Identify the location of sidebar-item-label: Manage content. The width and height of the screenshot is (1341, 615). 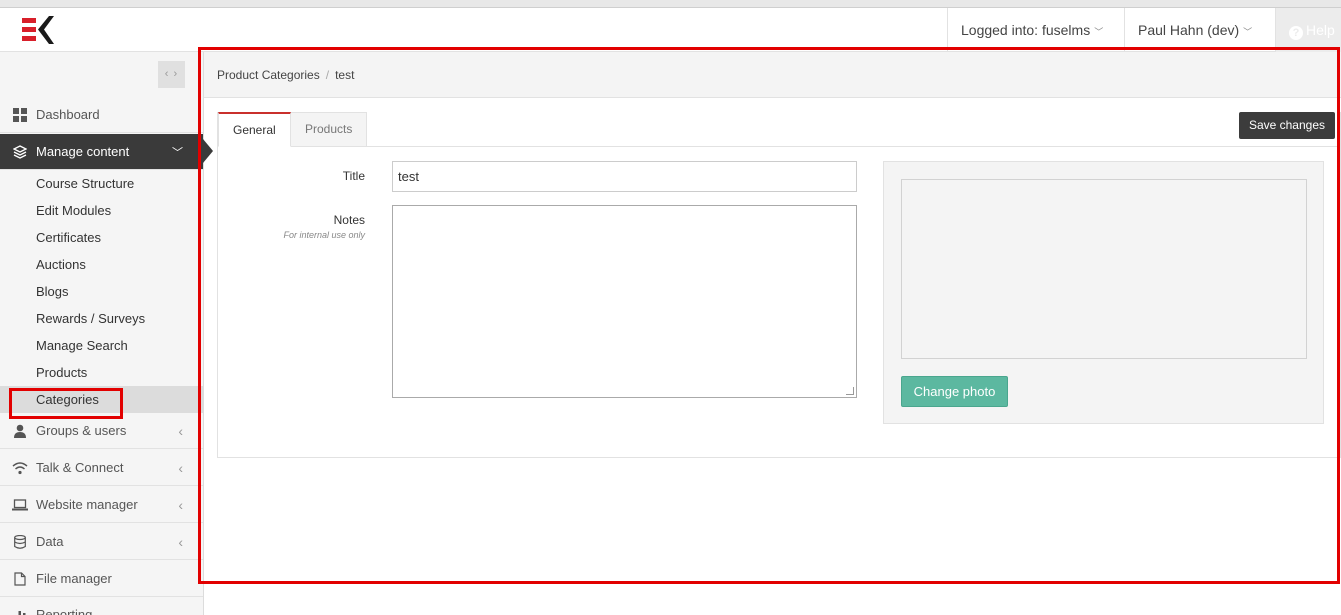
(83, 151).